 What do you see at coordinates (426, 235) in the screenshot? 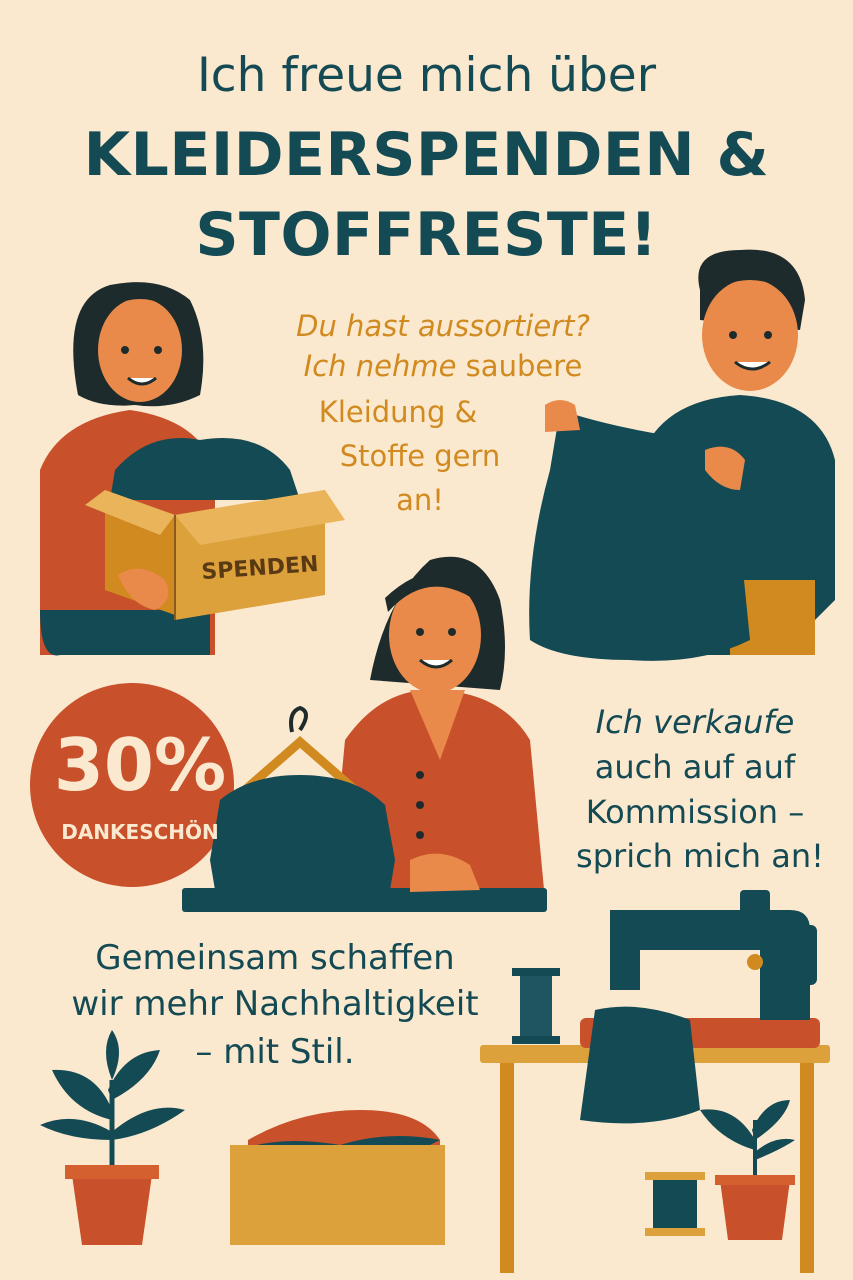
I see `headline-line-3: STOFFRESTE!` at bounding box center [426, 235].